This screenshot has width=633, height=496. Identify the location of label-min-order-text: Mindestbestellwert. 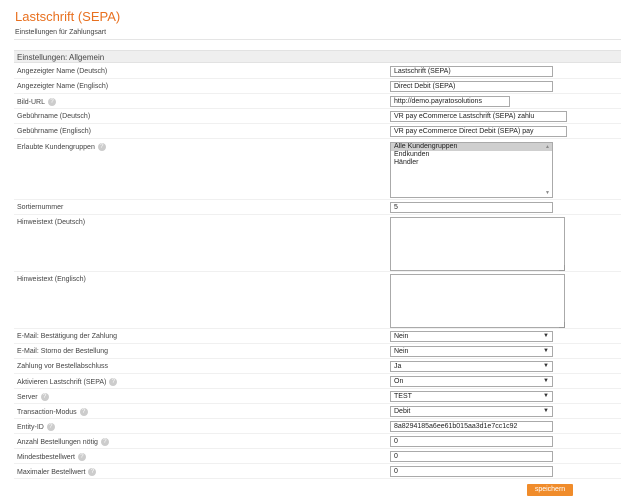
(46, 457).